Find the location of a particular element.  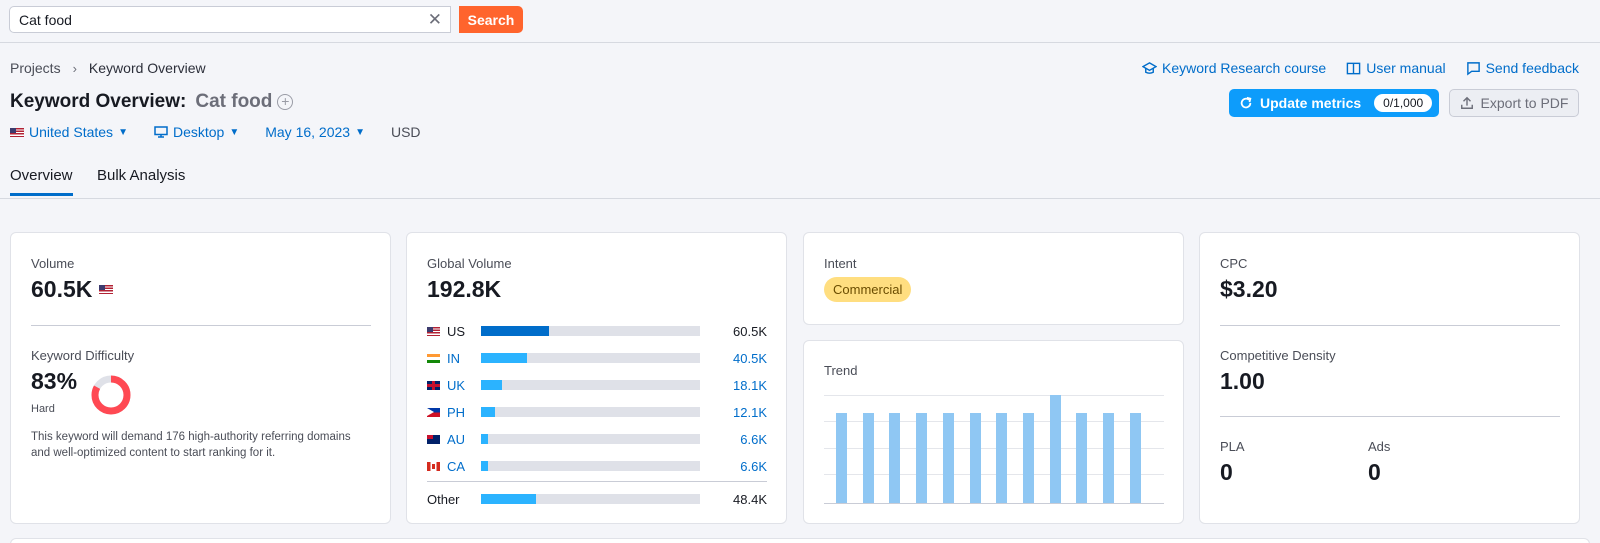

user-manual-label: User manual is located at coordinates (1406, 68).